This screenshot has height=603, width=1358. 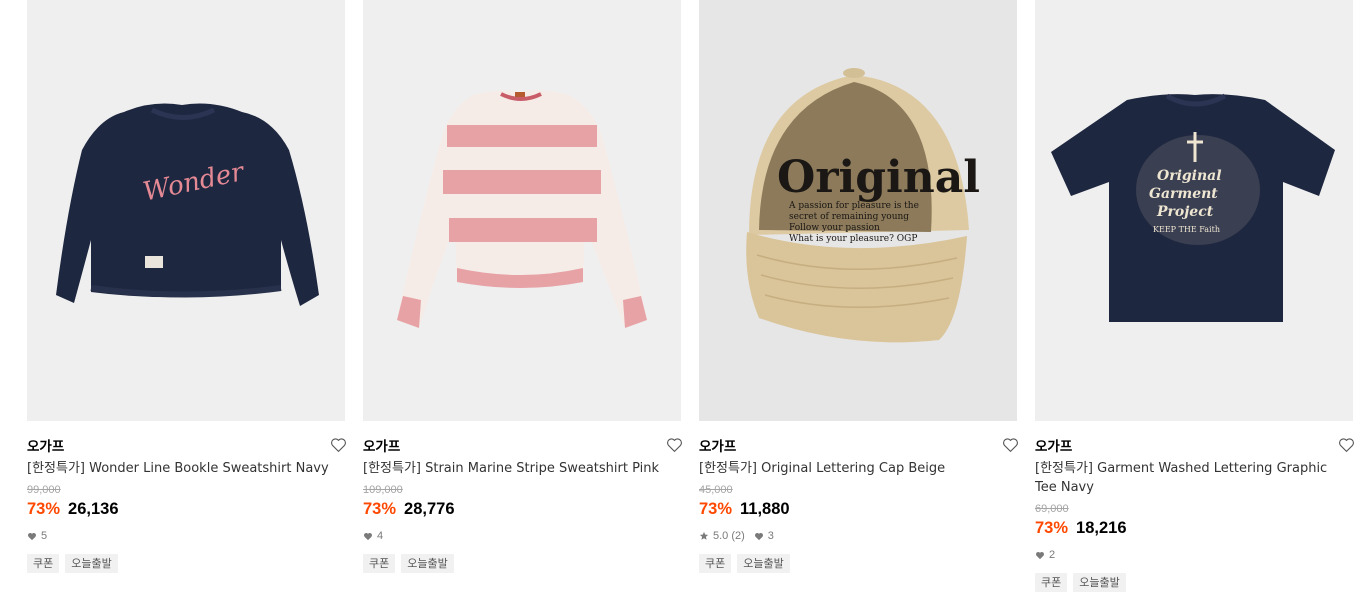 I want to click on sale-price: 18,216, so click(x=1101, y=528).